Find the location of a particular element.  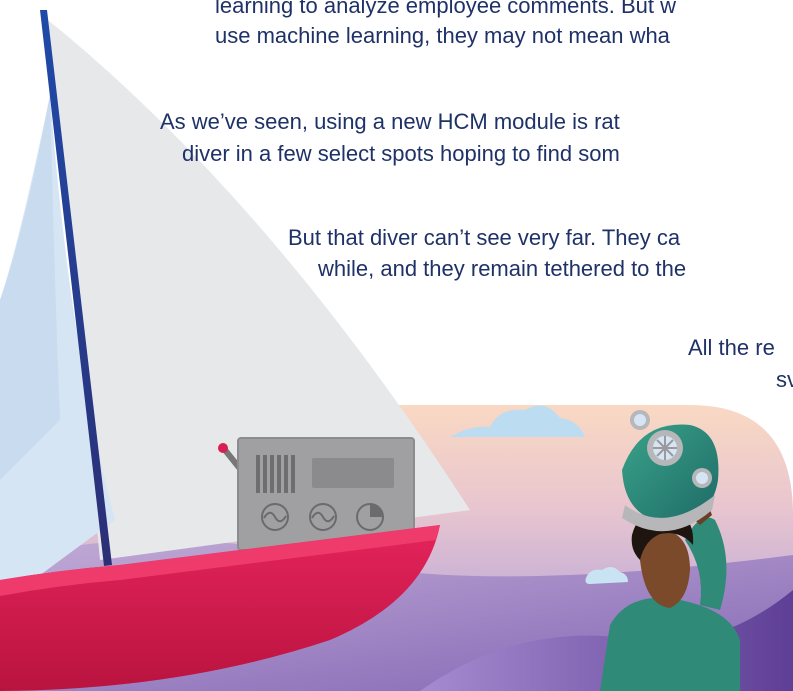

text-line: sv is located at coordinates (784, 379).